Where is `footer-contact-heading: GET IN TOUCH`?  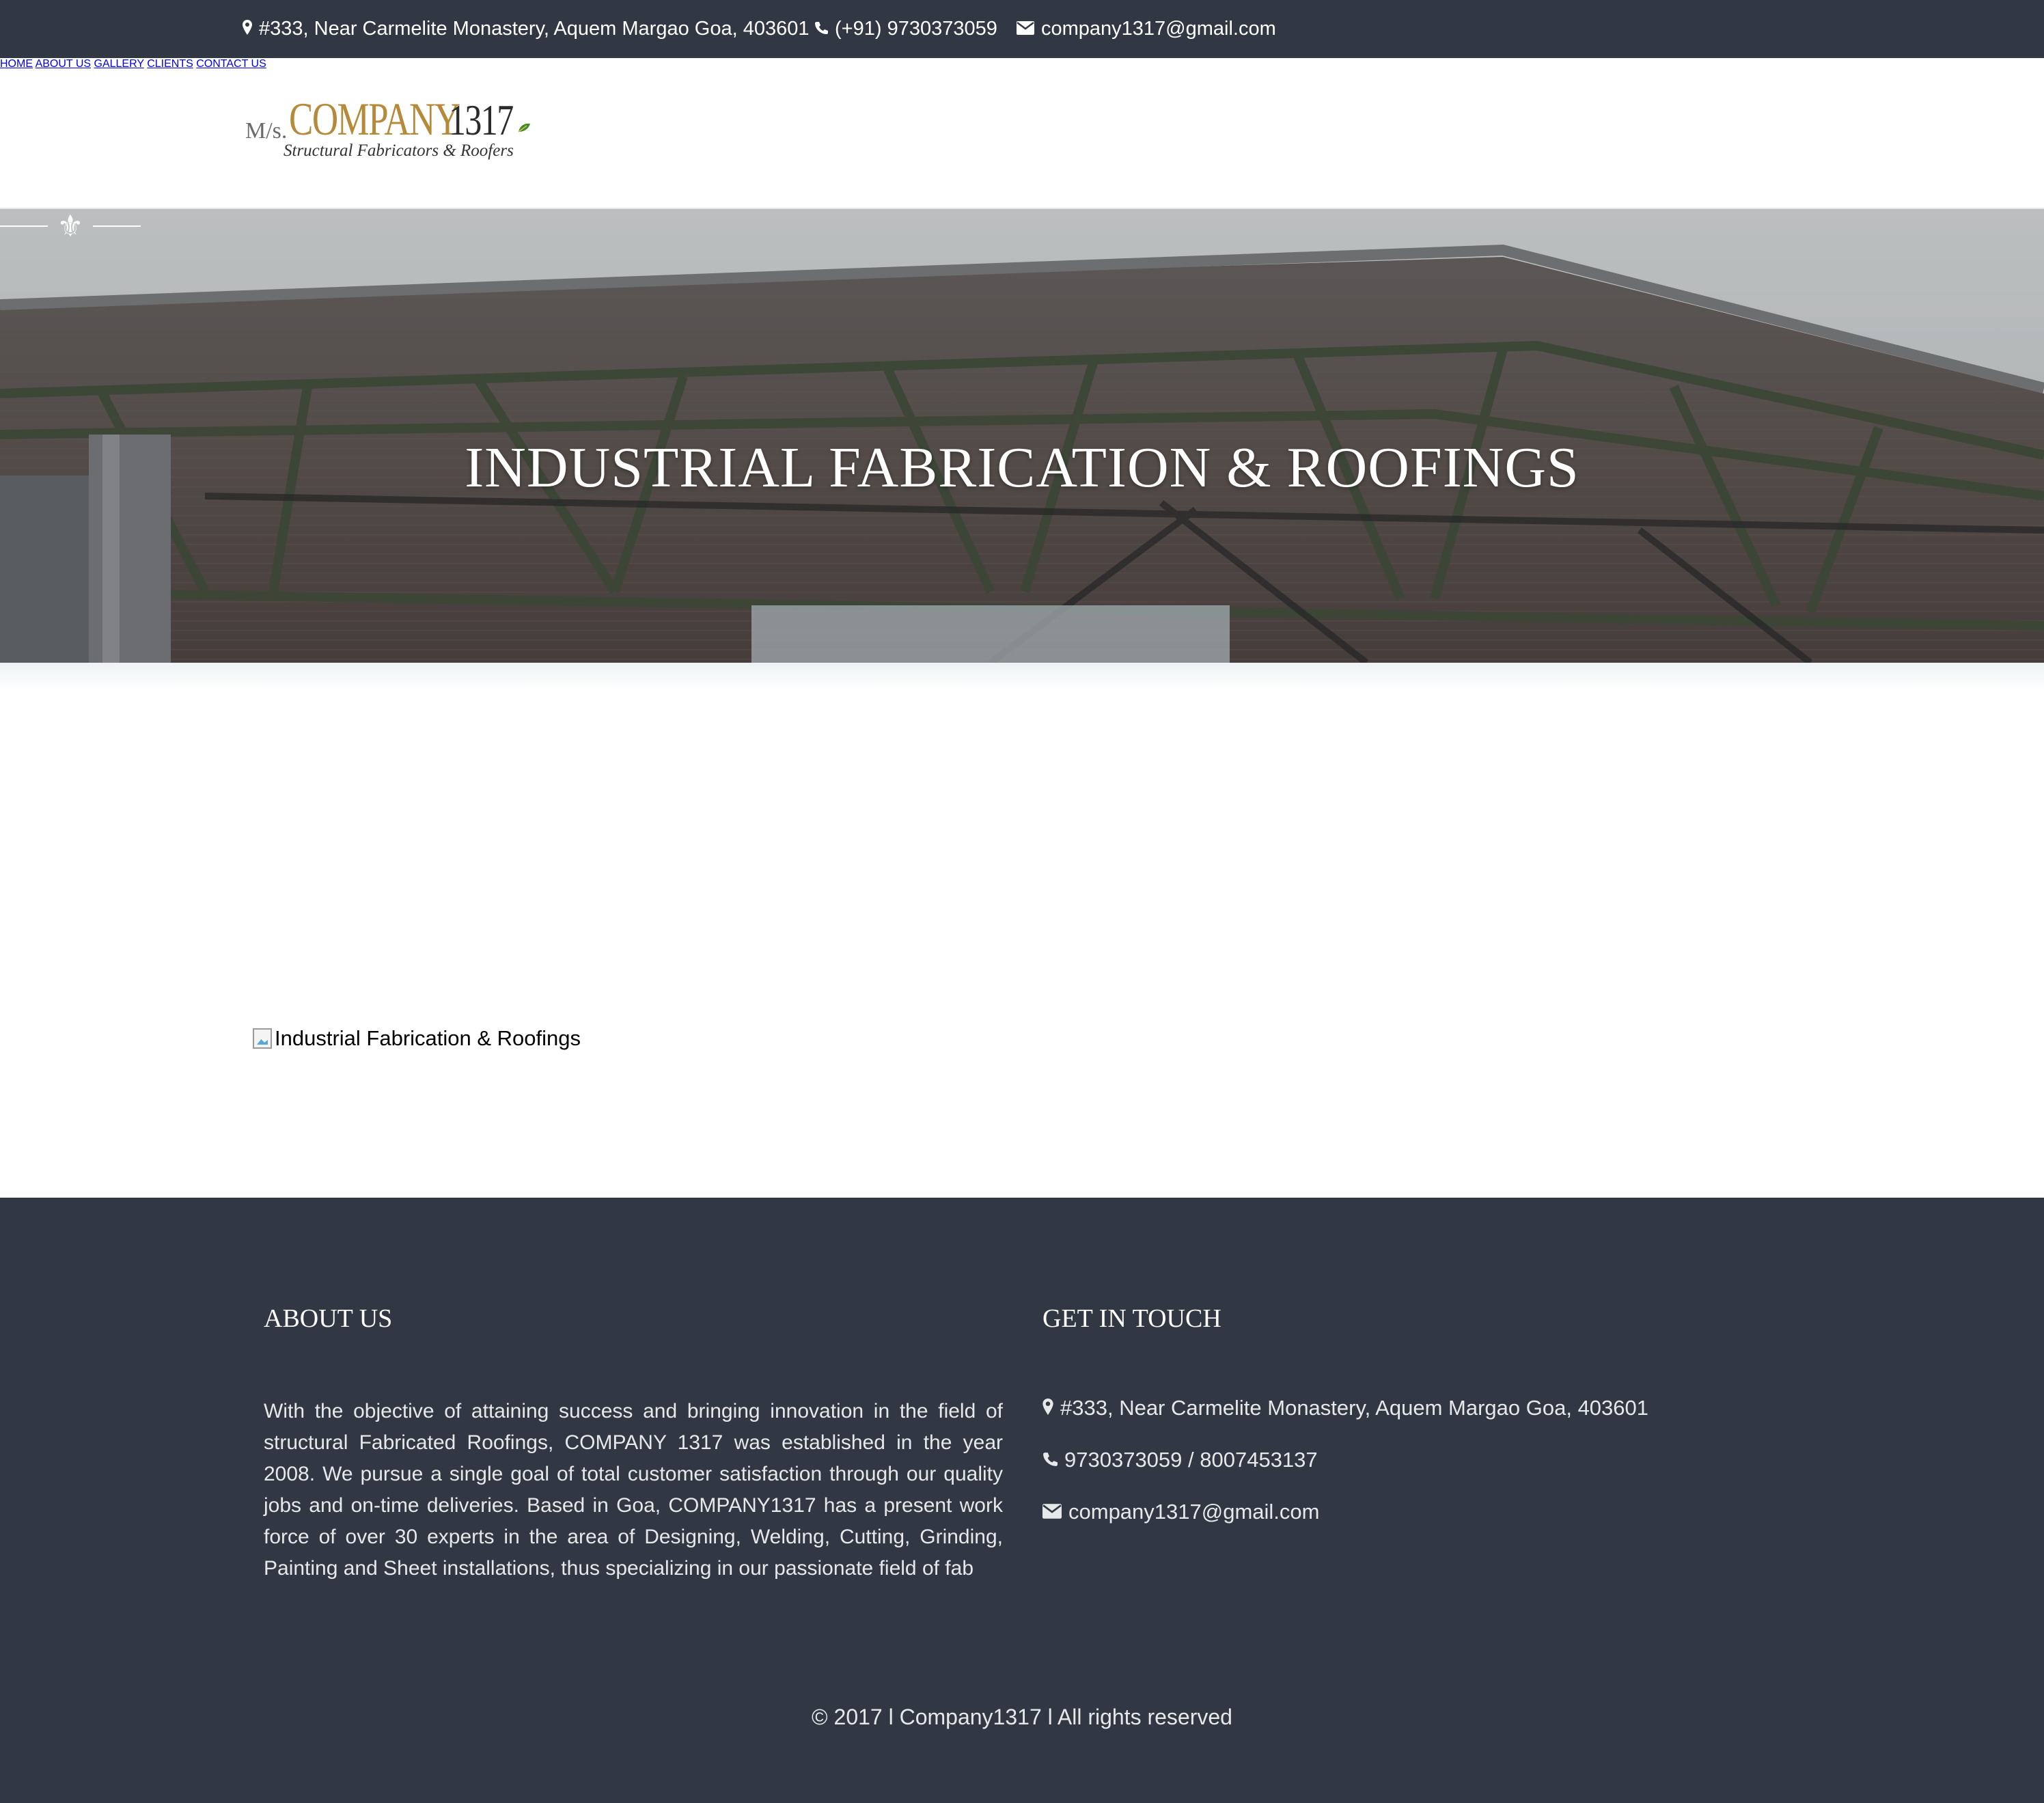
footer-contact-heading: GET IN TOUCH is located at coordinates (1131, 1318).